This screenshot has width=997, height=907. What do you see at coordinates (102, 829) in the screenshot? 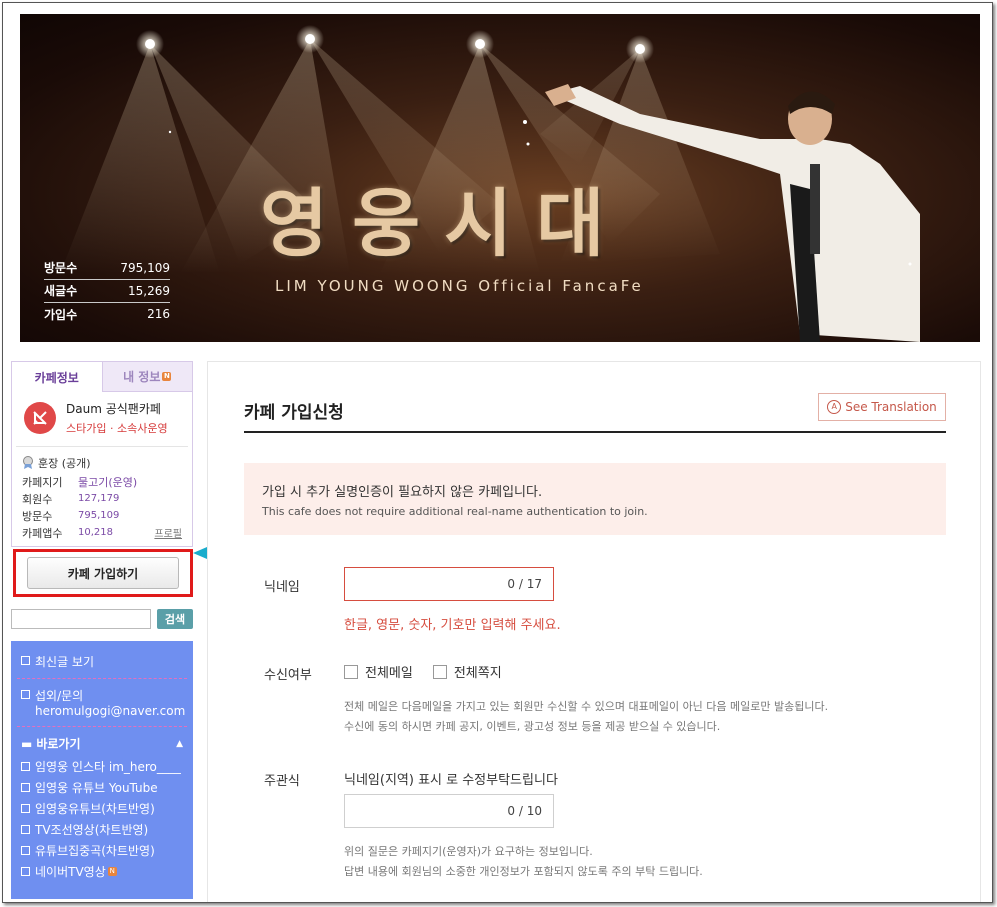
I see `shortcut-item: TV조선영상(차트반영)` at bounding box center [102, 829].